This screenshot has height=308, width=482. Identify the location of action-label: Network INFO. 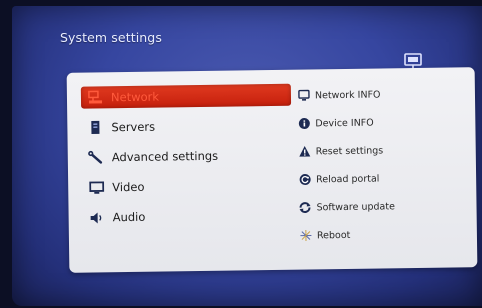
(347, 94).